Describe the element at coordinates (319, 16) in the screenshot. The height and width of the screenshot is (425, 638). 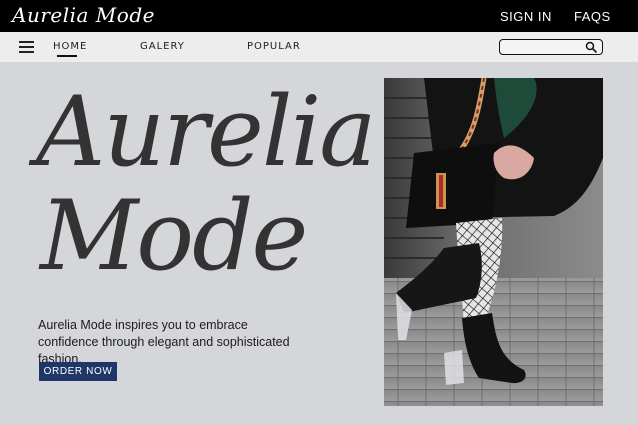
I see `top-bar: Aurelia Mode SIGN IN FAQS` at that location.